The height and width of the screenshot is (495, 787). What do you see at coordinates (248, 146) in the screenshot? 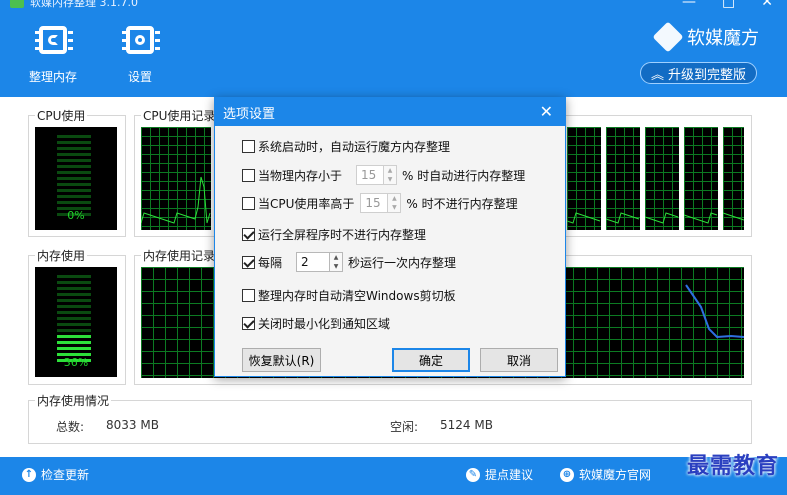
I see `autostart-checkbox` at bounding box center [248, 146].